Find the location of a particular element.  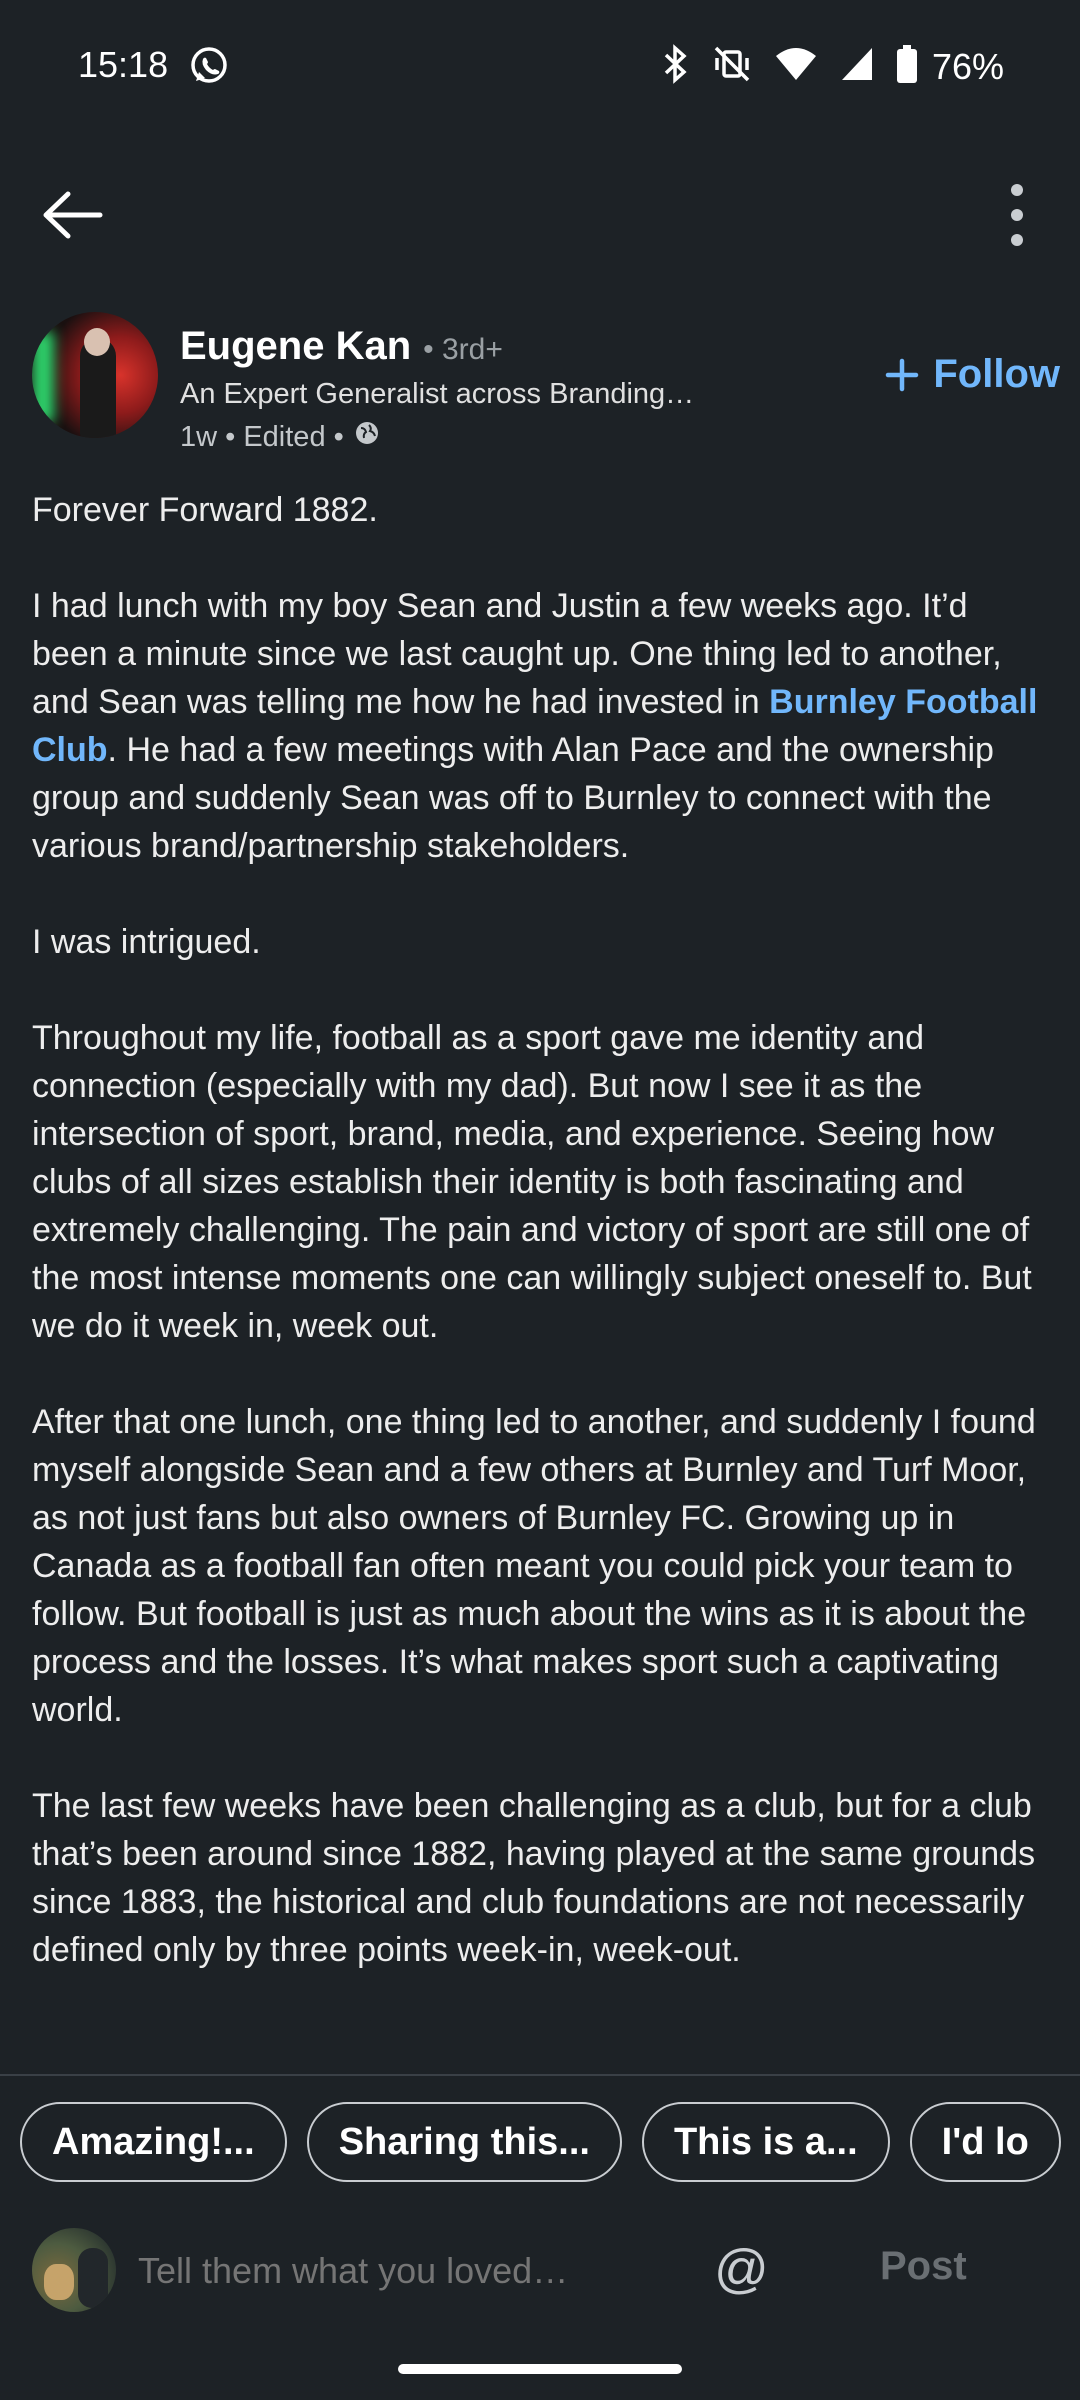

comment-bar: @ Post is located at coordinates (540, 2270).